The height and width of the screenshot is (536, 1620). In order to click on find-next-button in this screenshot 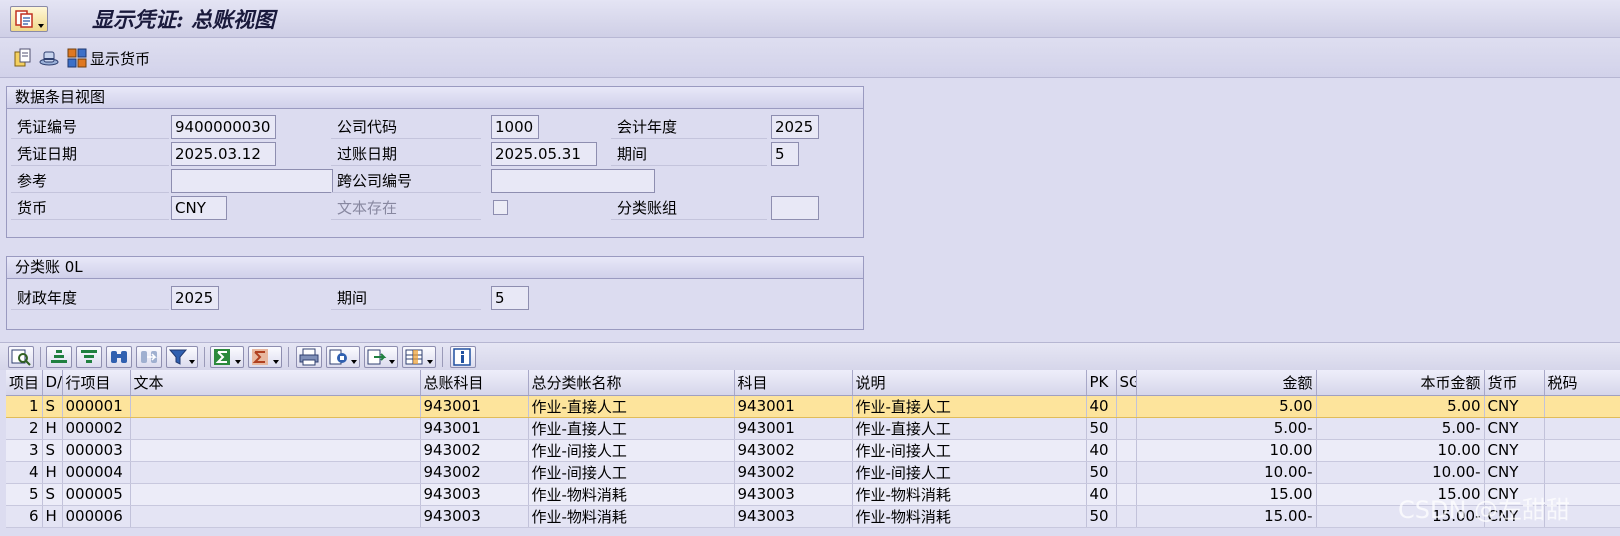, I will do `click(149, 357)`.